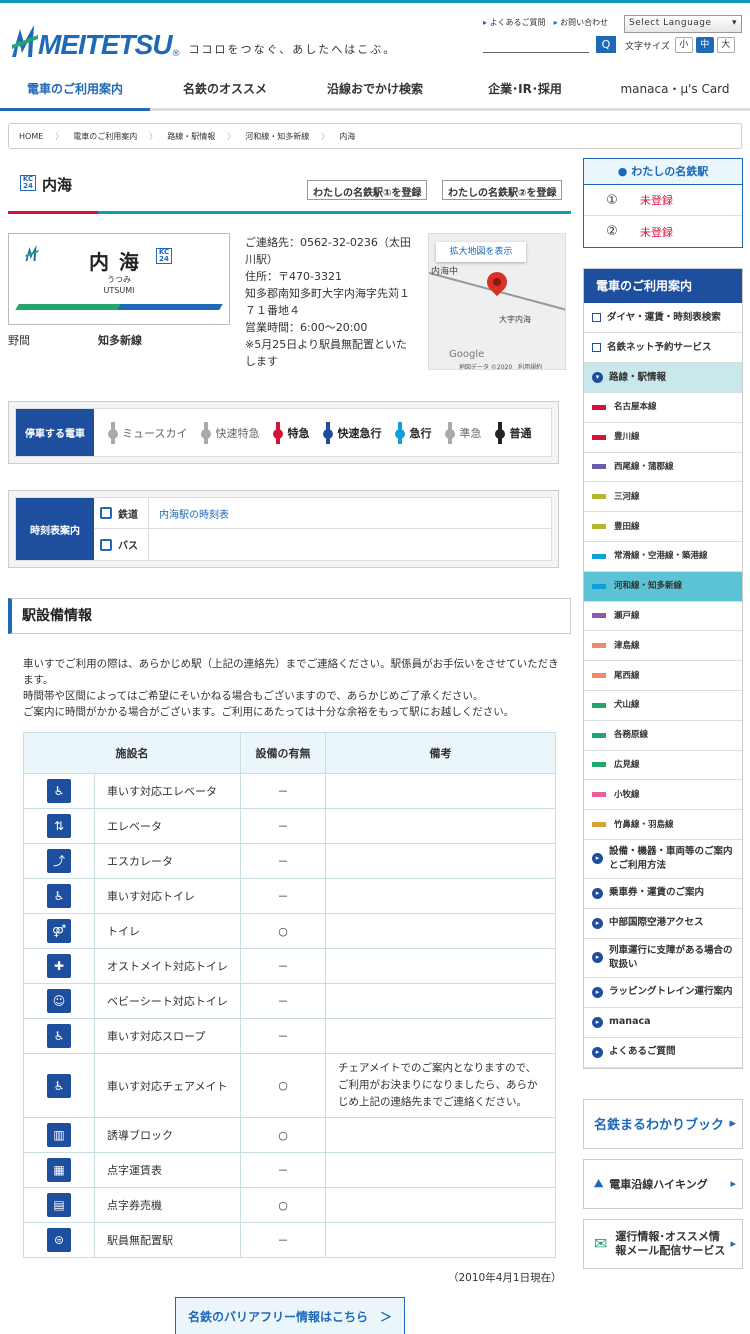 The image size is (750, 1334). What do you see at coordinates (113, 432) in the screenshot?
I see `stop-marker-icon` at bounding box center [113, 432].